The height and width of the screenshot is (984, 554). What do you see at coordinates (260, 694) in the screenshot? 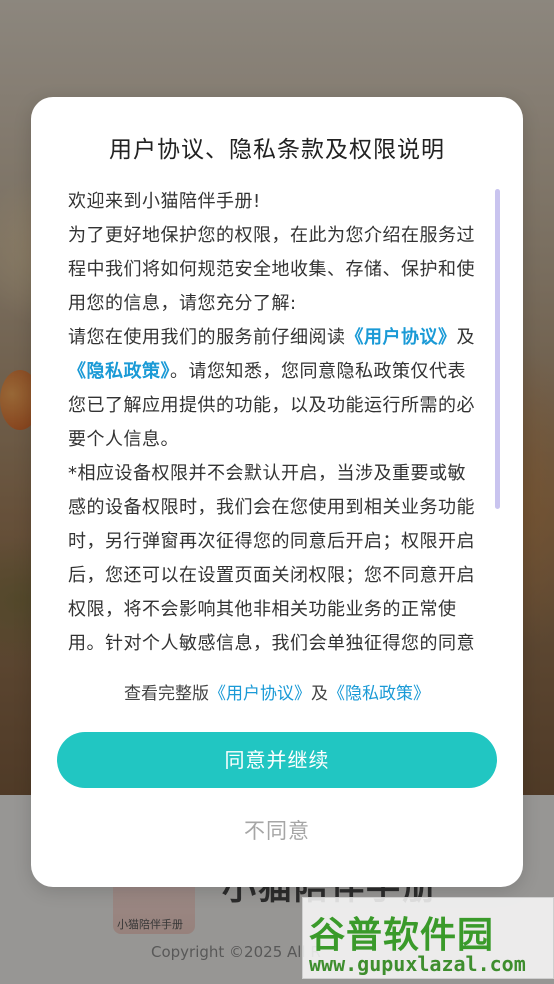
I see `view-full-user-agreement-link: 《用户协议》` at bounding box center [260, 694].